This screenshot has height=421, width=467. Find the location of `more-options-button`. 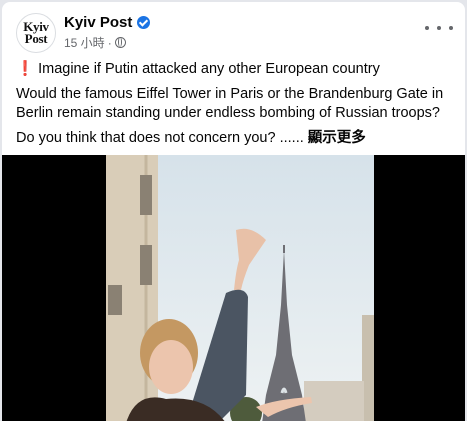

more-options-button is located at coordinates (439, 28).